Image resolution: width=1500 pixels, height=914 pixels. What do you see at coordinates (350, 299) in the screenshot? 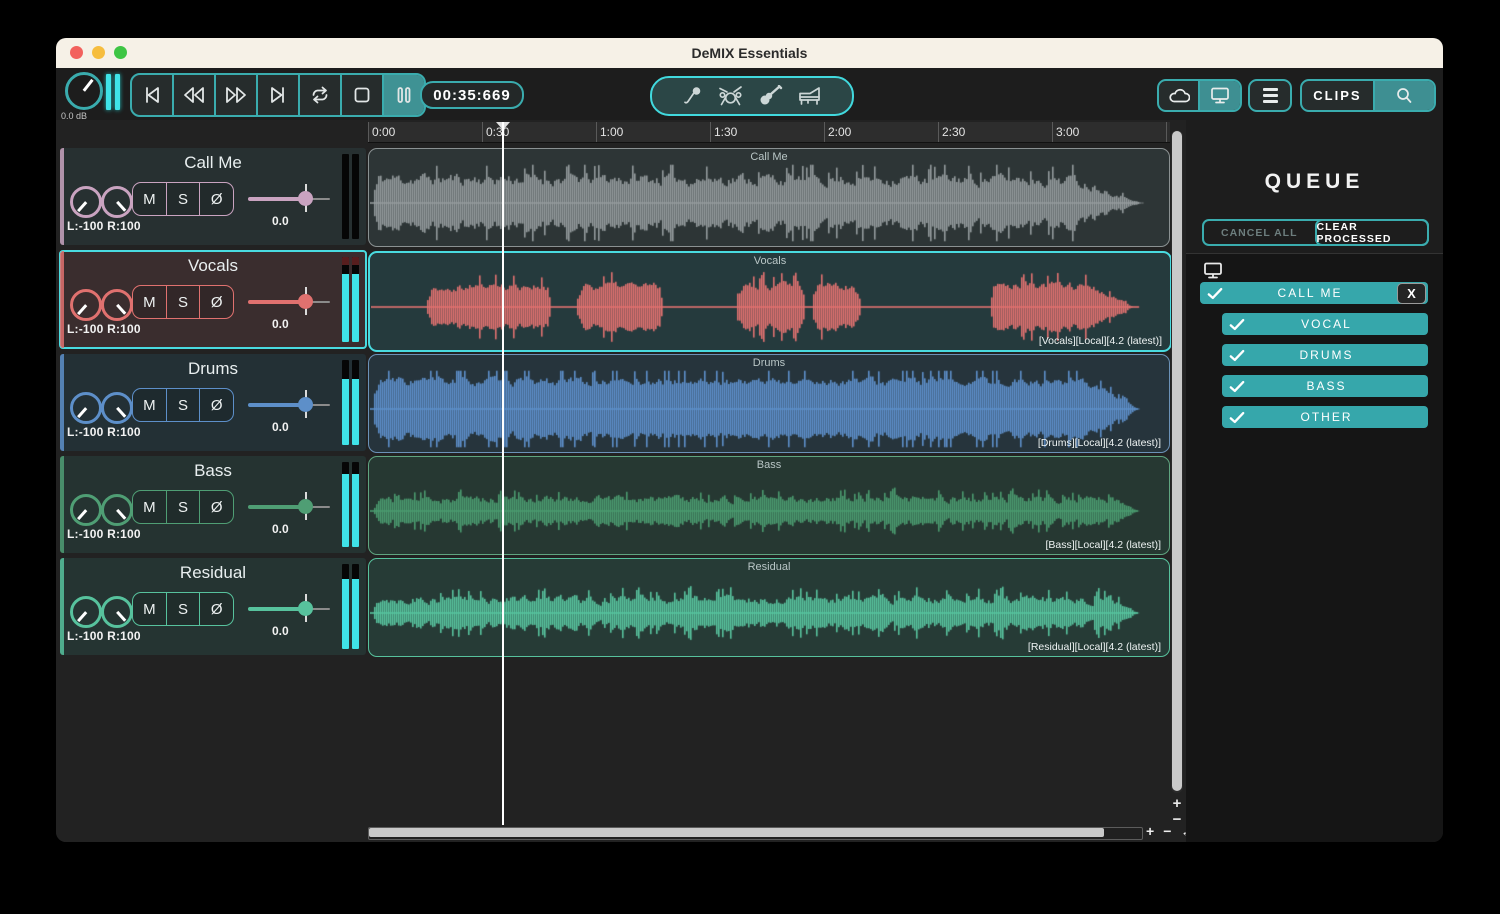
I see `track-meters` at bounding box center [350, 299].